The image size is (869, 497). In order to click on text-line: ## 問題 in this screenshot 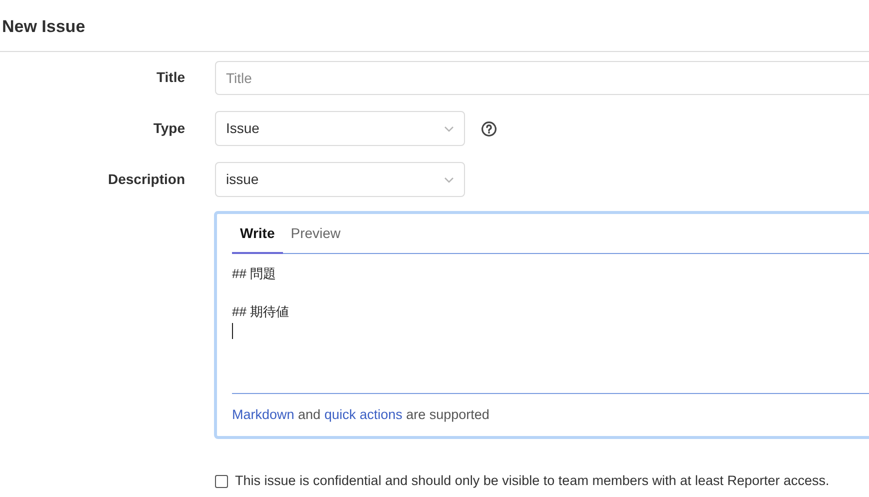, I will do `click(255, 274)`.